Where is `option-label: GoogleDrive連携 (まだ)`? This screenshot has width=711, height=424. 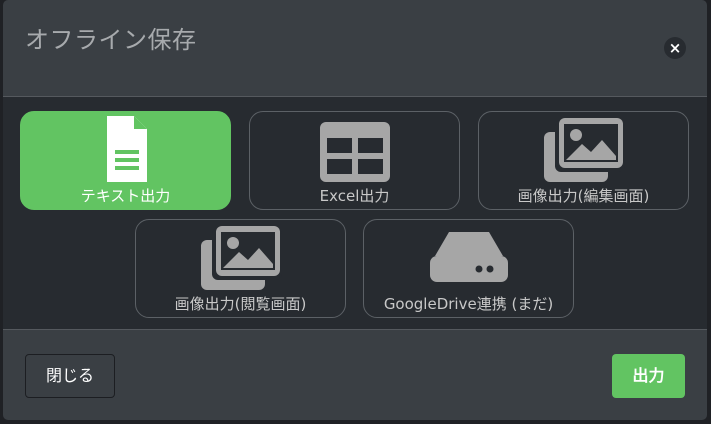
option-label: GoogleDrive連携 (まだ) is located at coordinates (468, 304).